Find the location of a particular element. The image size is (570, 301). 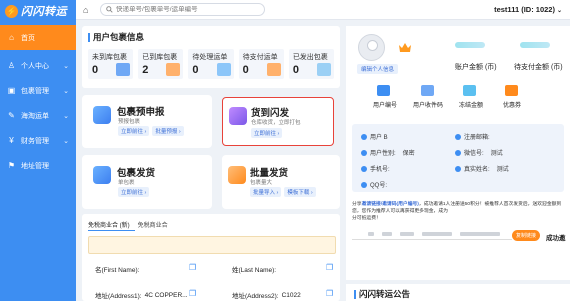

sidebar-item-address: ⚑ 地址管理 is located at coordinates (38, 165).